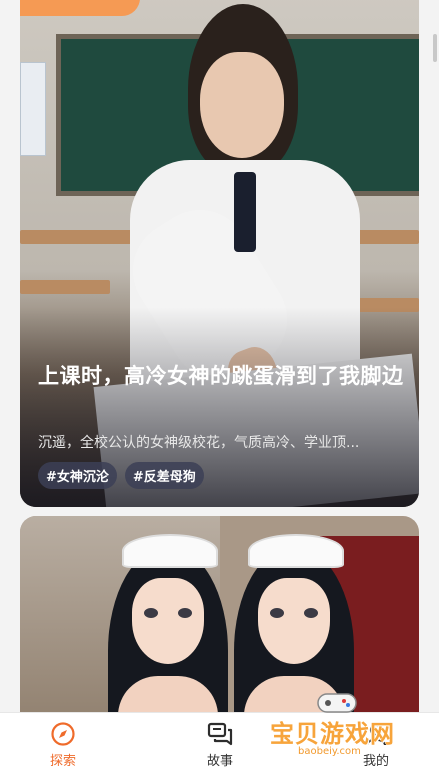 The height and width of the screenshot is (781, 439). I want to click on scrollbar, so click(435, 48).